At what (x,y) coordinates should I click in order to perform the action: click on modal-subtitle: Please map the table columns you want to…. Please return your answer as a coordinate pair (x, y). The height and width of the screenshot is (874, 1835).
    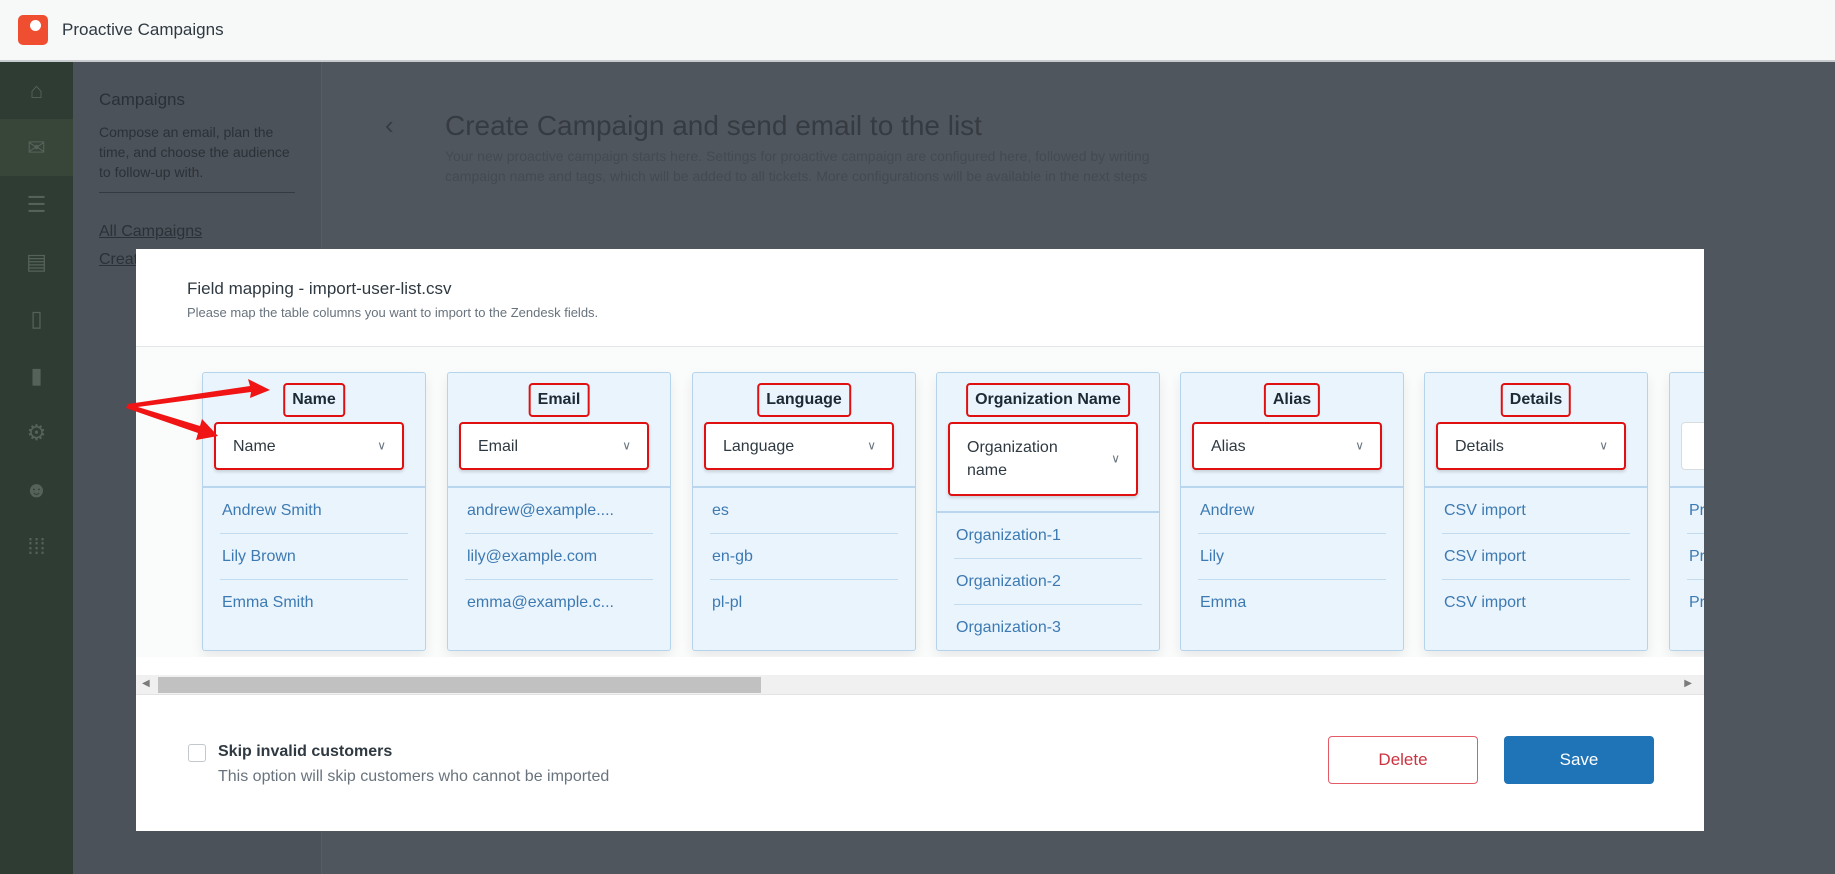
    Looking at the image, I should click on (393, 312).